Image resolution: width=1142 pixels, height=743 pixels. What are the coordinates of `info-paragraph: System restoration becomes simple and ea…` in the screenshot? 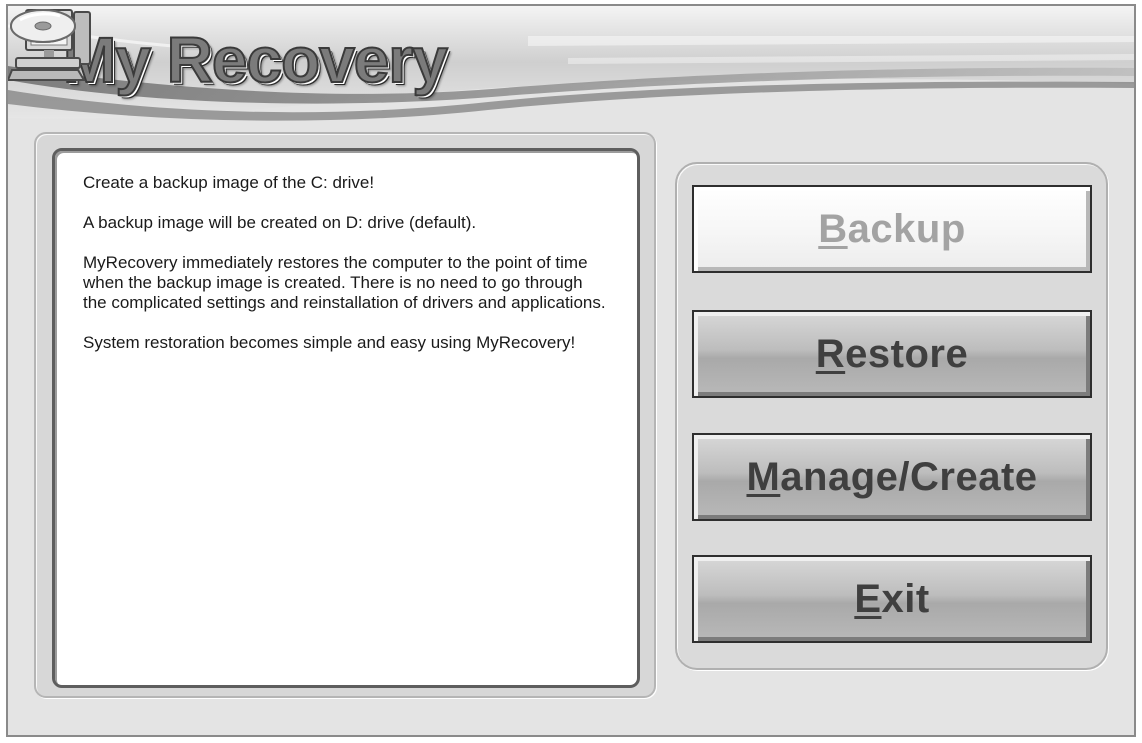 It's located at (329, 342).